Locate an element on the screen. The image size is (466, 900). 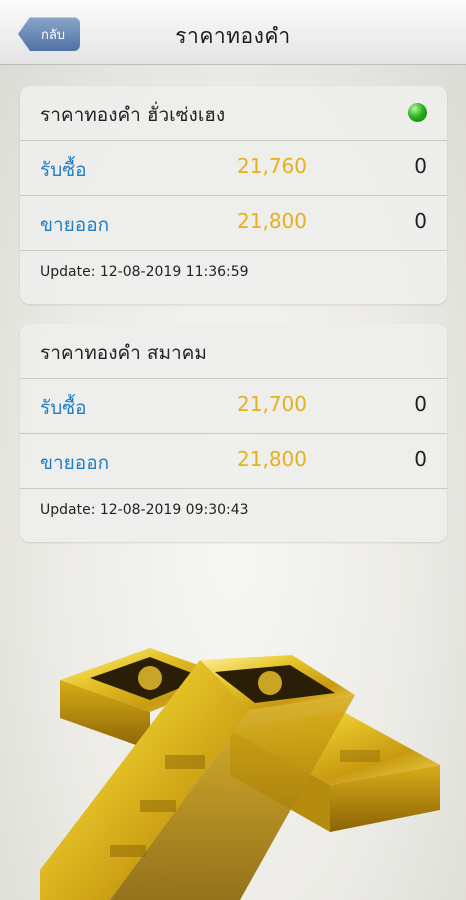
buy-row: รับซื้อ 21,760 0 is located at coordinates (233, 168).